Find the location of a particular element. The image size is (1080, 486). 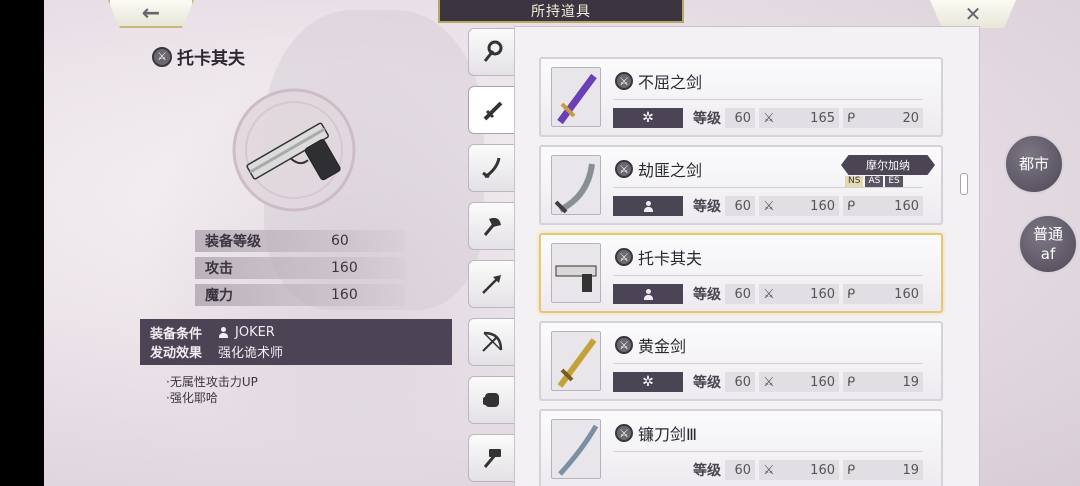

restriction is located at coordinates (648, 470).